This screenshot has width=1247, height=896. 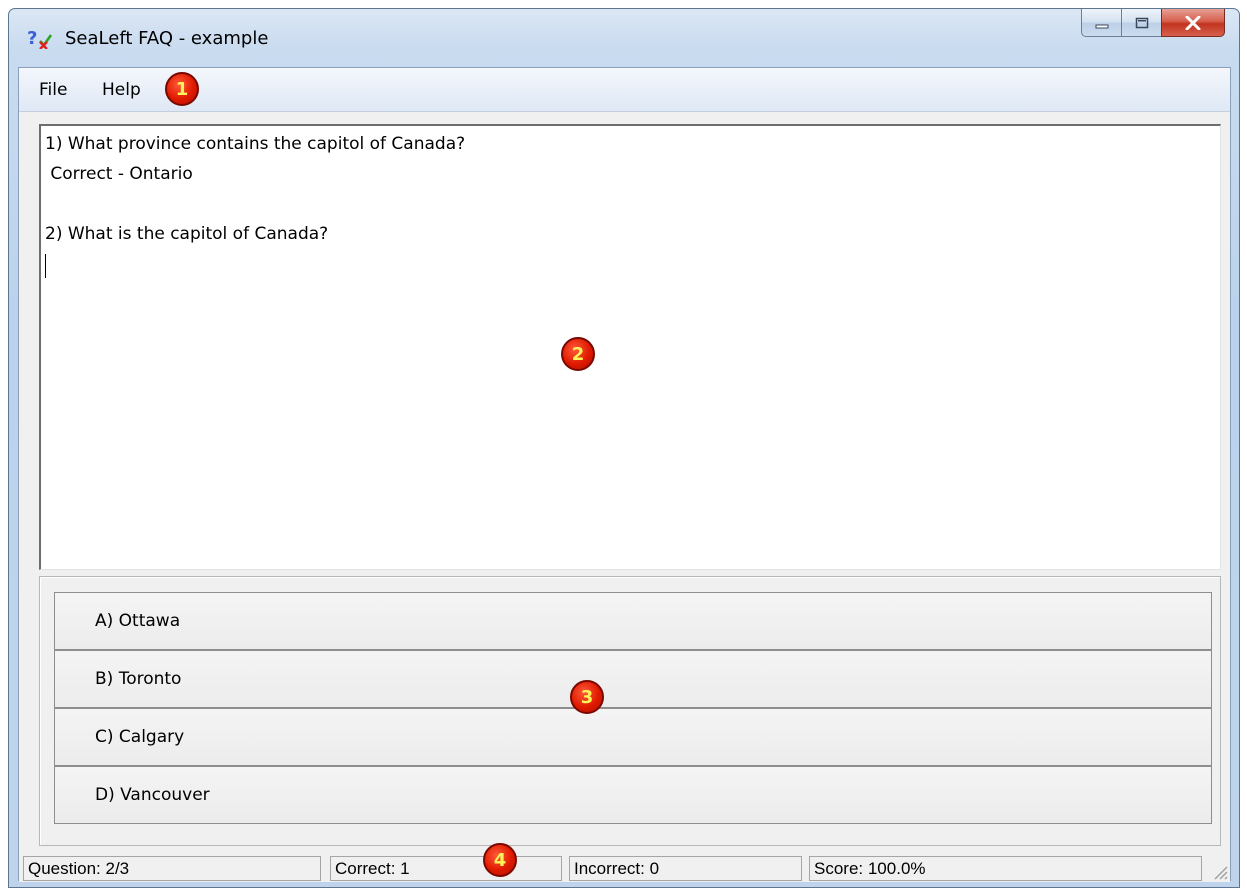 What do you see at coordinates (446, 868) in the screenshot?
I see `status-correct: Correct: 1` at bounding box center [446, 868].